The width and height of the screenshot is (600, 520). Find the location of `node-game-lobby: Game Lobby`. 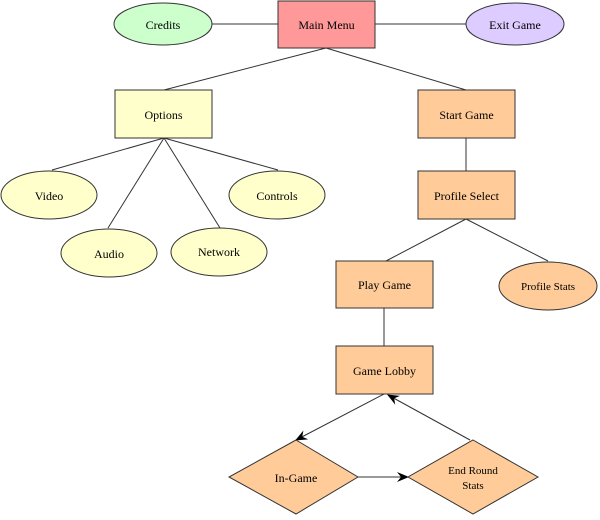

node-game-lobby: Game Lobby is located at coordinates (384, 370).